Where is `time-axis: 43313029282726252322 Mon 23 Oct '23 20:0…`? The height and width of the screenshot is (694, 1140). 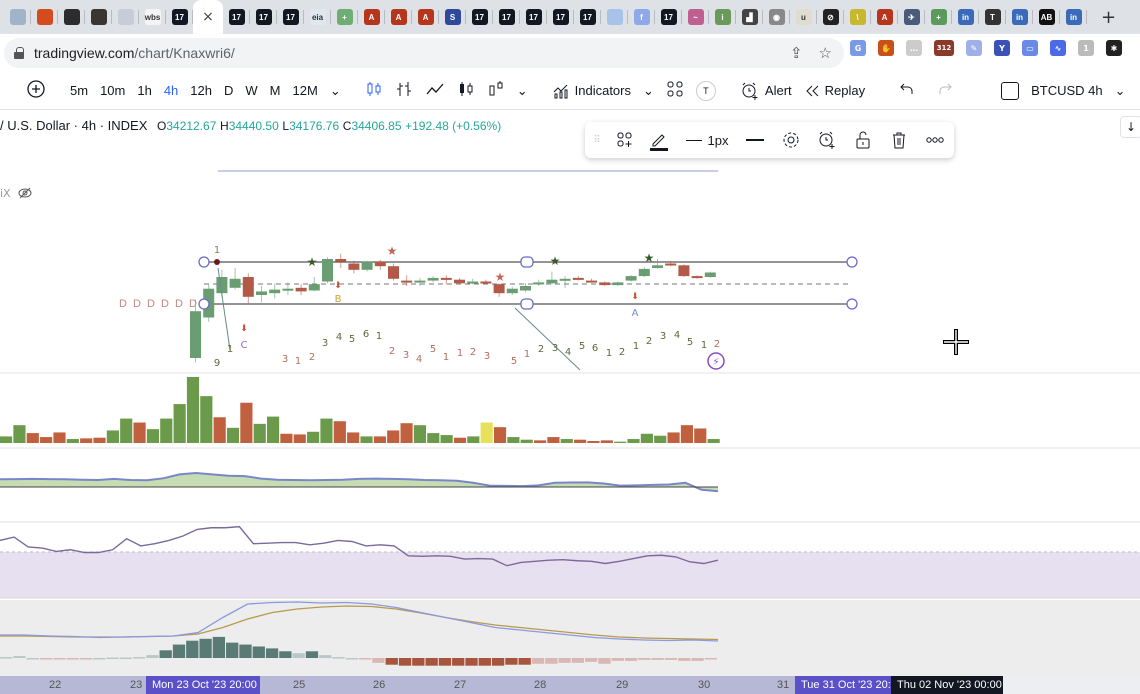 time-axis: 43313029282726252322 Mon 23 Oct '23 20:0… is located at coordinates (570, 685).